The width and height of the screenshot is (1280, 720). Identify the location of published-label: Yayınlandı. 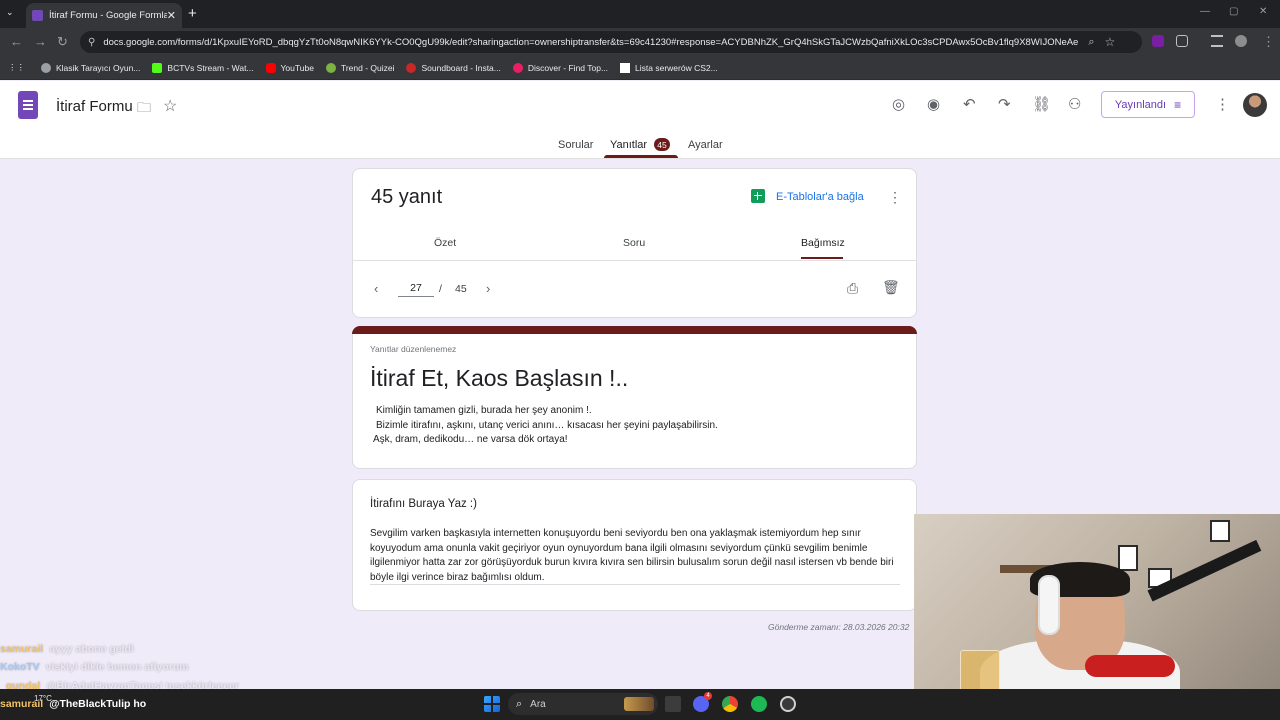
(1140, 104).